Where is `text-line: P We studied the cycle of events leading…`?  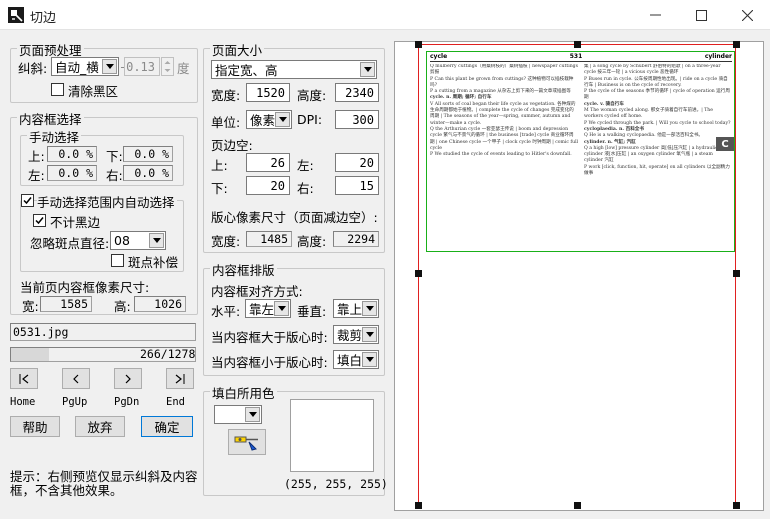 text-line: P We studied the cycle of events leading… is located at coordinates (501, 155).